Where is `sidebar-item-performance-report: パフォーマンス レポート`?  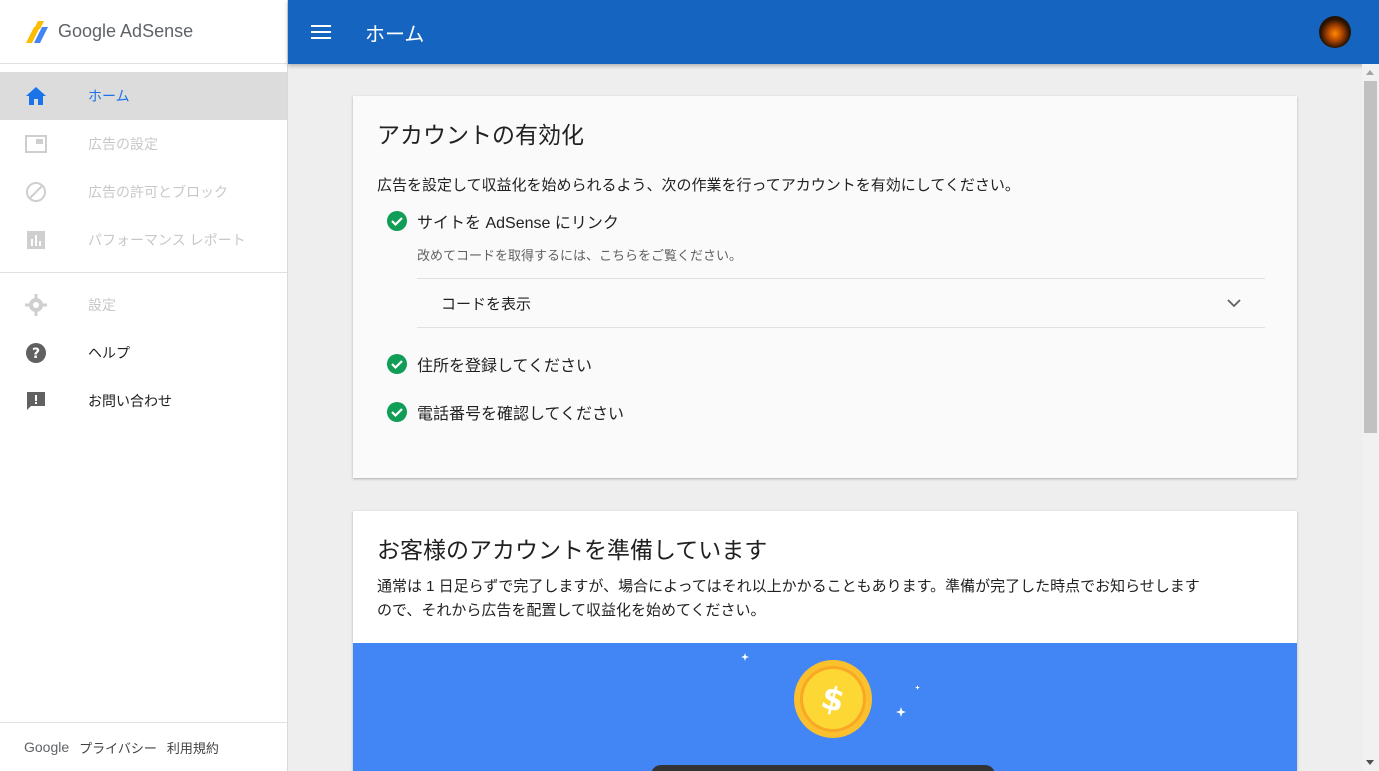
sidebar-item-performance-report: パフォーマンス レポート is located at coordinates (143, 240).